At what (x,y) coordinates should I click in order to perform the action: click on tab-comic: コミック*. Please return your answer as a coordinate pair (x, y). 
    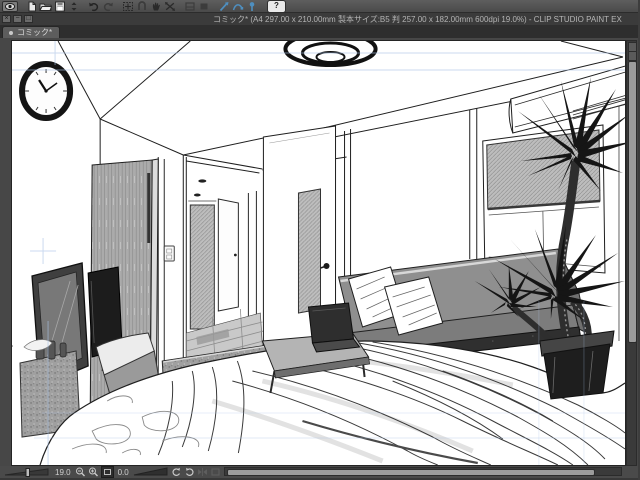
    Looking at the image, I should click on (31, 32).